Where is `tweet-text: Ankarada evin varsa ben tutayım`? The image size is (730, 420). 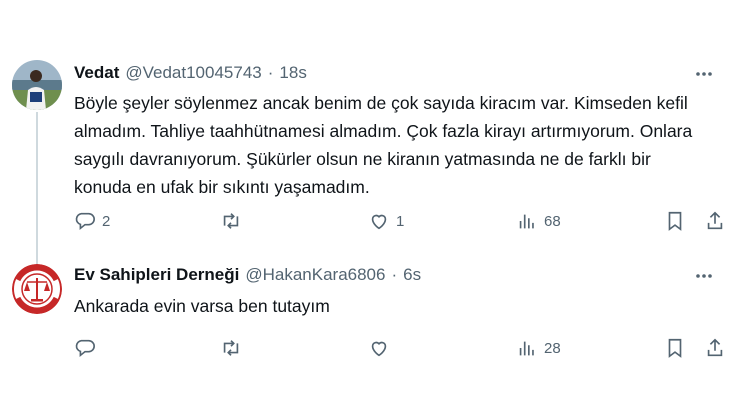 tweet-text: Ankarada evin varsa ben tutayım is located at coordinates (202, 306).